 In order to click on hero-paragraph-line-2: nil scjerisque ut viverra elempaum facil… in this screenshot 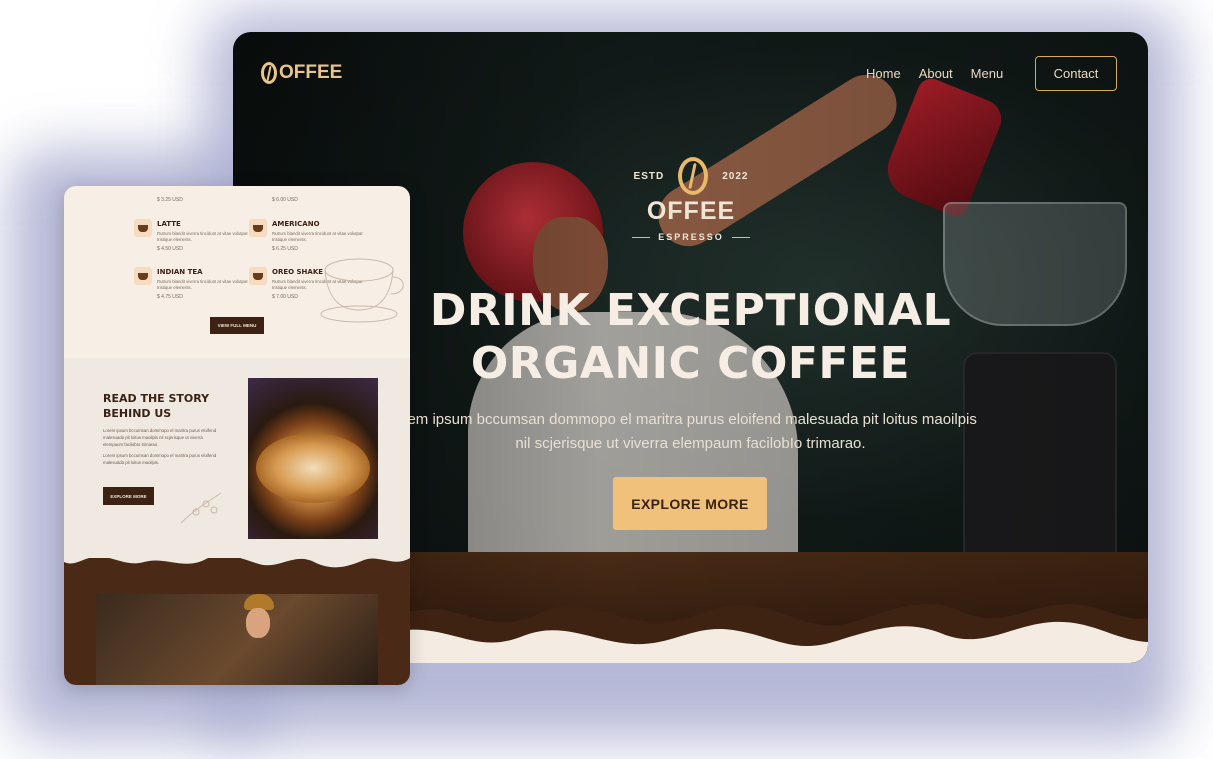, I will do `click(690, 443)`.